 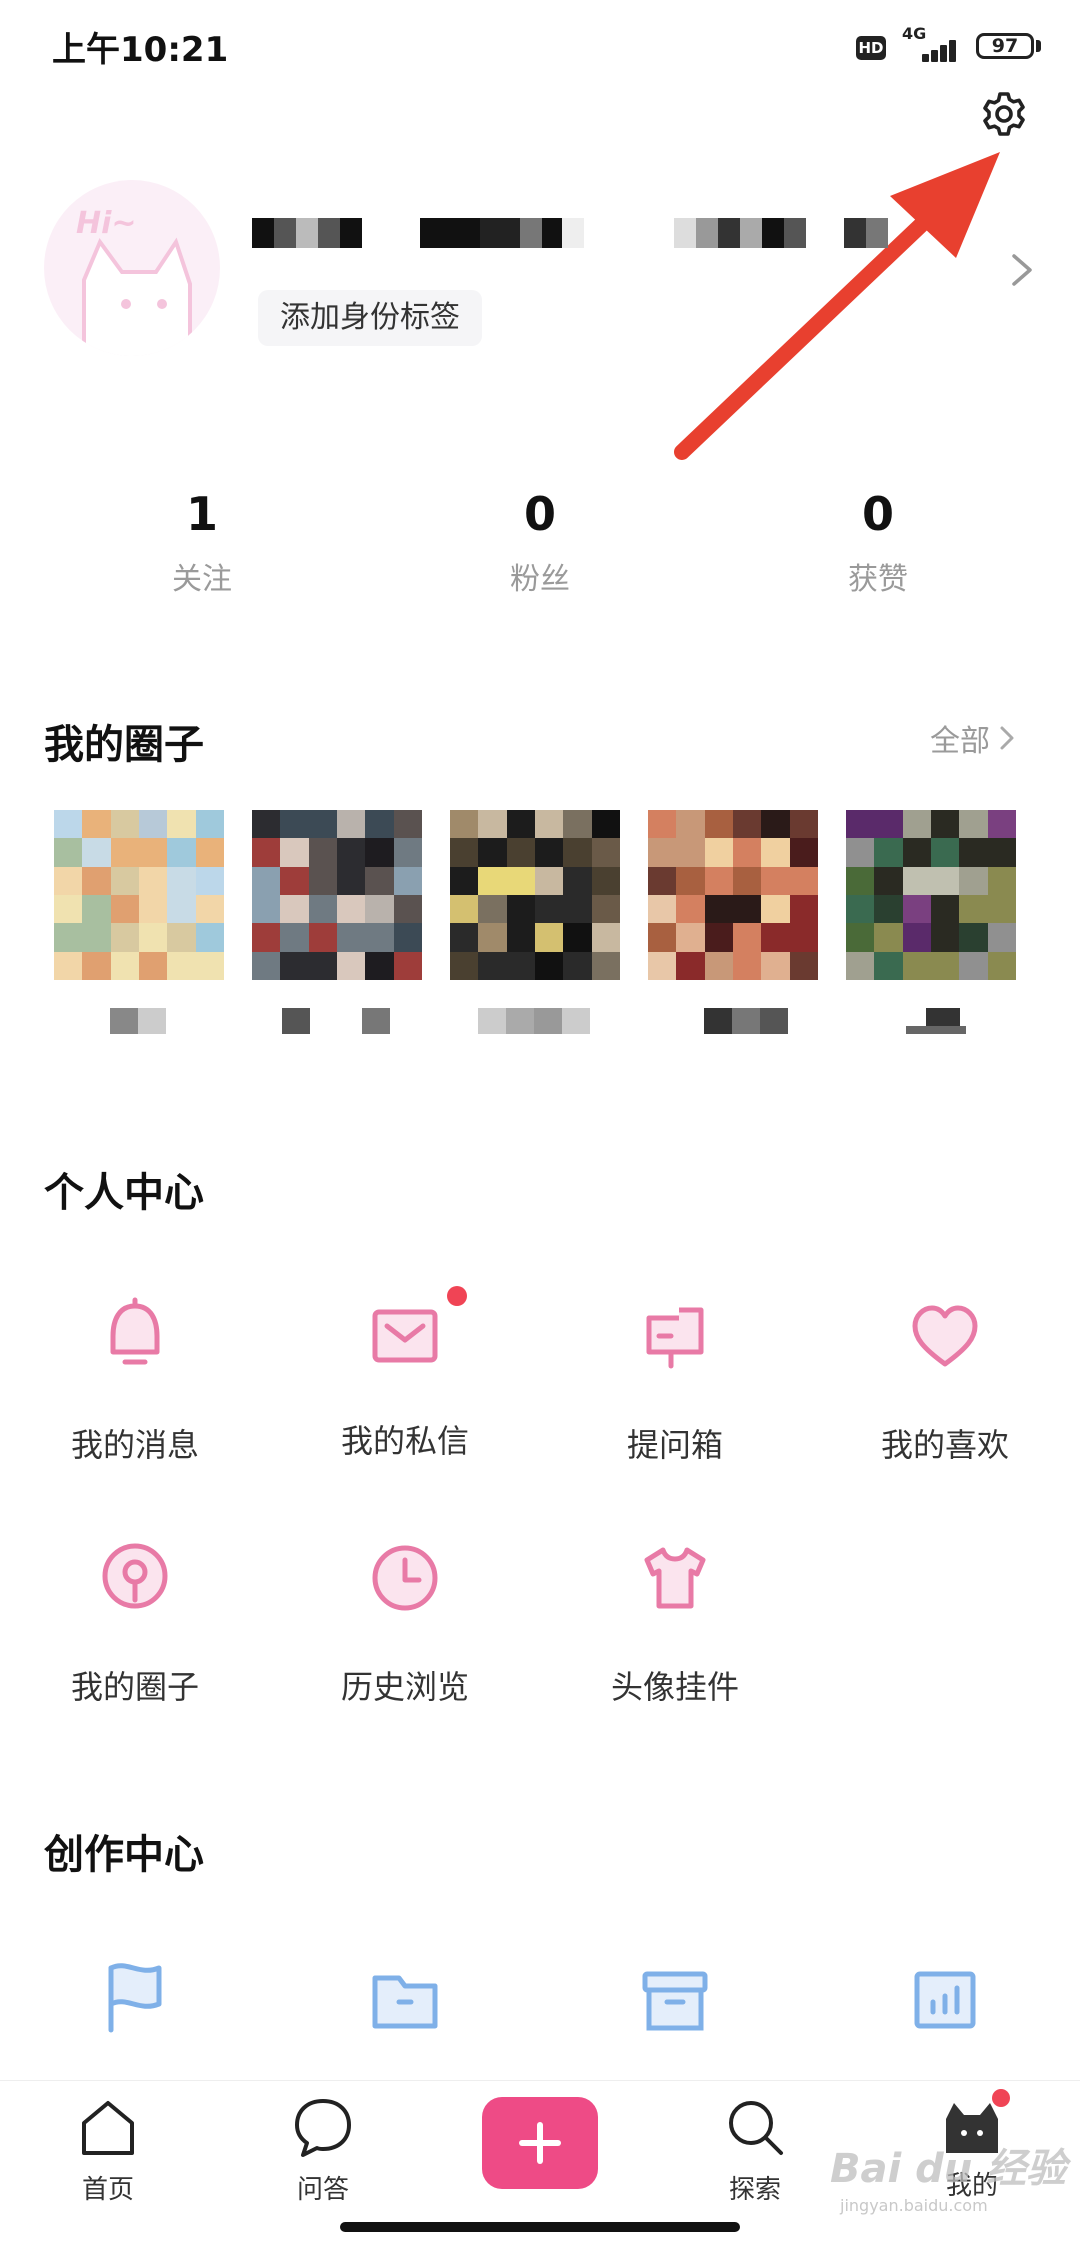 What do you see at coordinates (1004, 114) in the screenshot?
I see `settings-gear-icon` at bounding box center [1004, 114].